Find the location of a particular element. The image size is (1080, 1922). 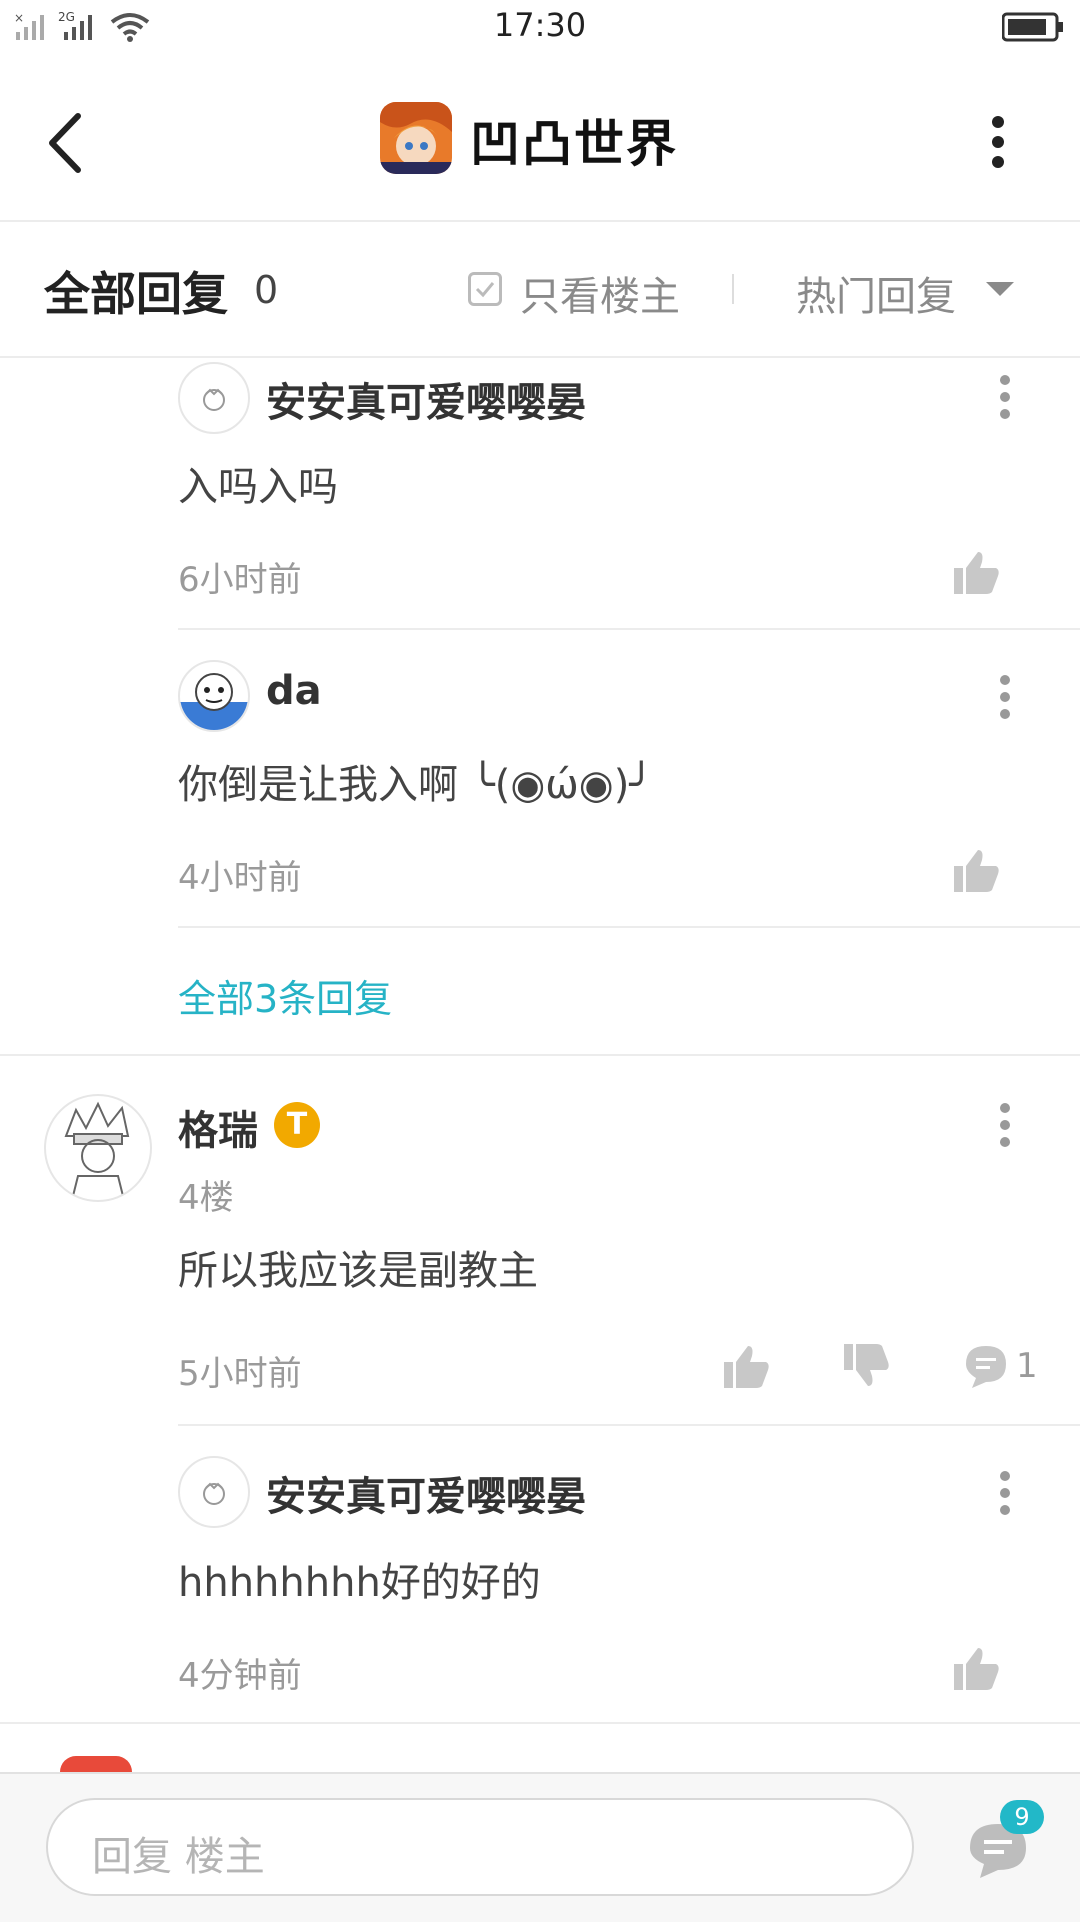

reply-count: 0 is located at coordinates (266, 290).